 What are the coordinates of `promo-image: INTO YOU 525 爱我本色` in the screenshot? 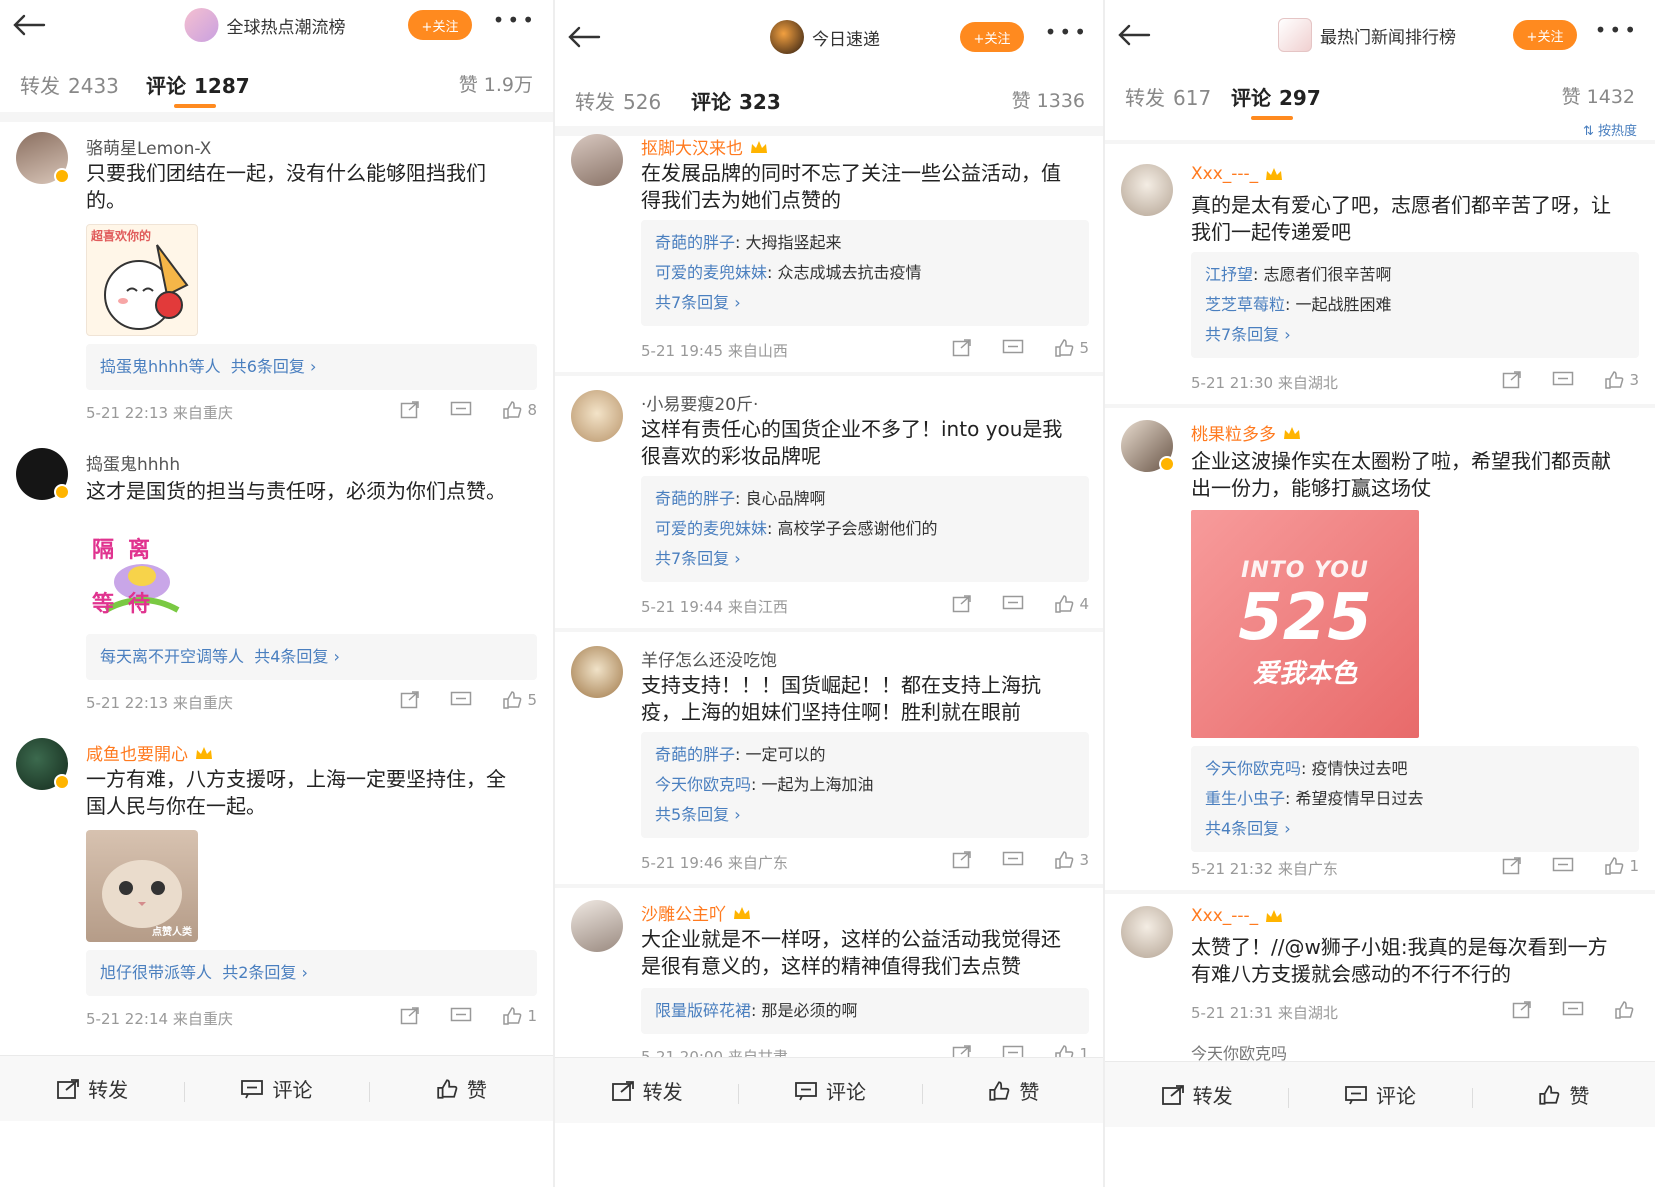 It's located at (1305, 624).